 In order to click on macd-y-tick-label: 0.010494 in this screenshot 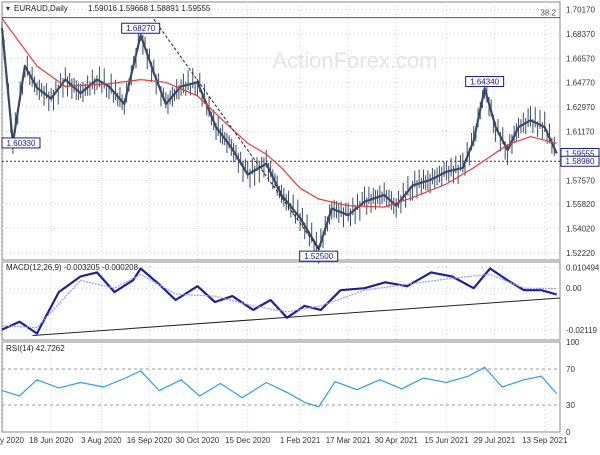, I will do `click(583, 268)`.